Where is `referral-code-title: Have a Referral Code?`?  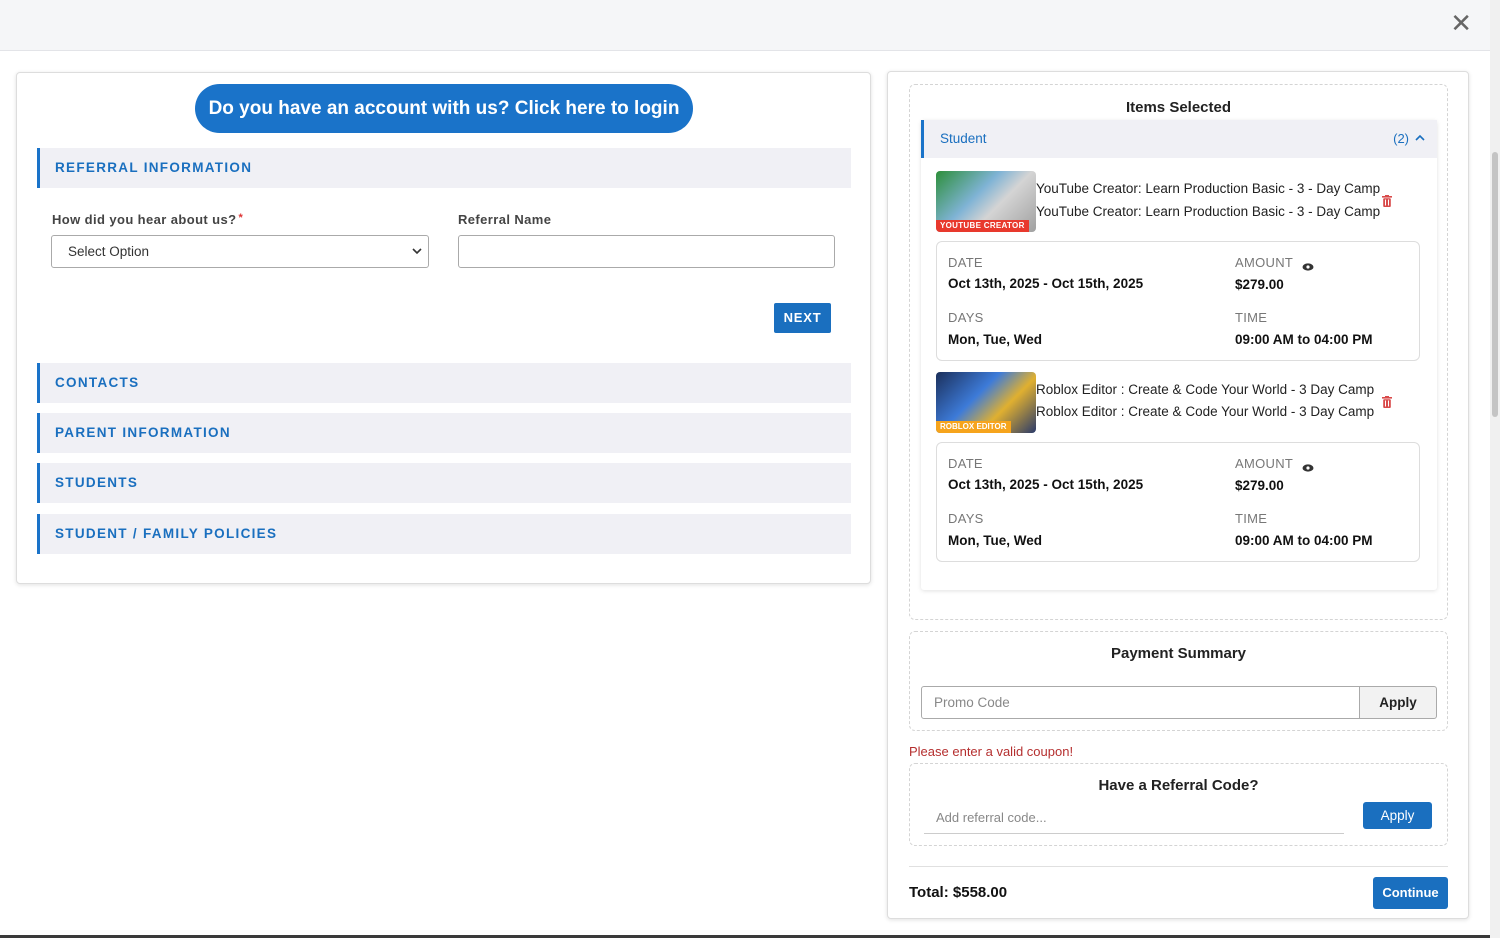
referral-code-title: Have a Referral Code? is located at coordinates (1178, 785).